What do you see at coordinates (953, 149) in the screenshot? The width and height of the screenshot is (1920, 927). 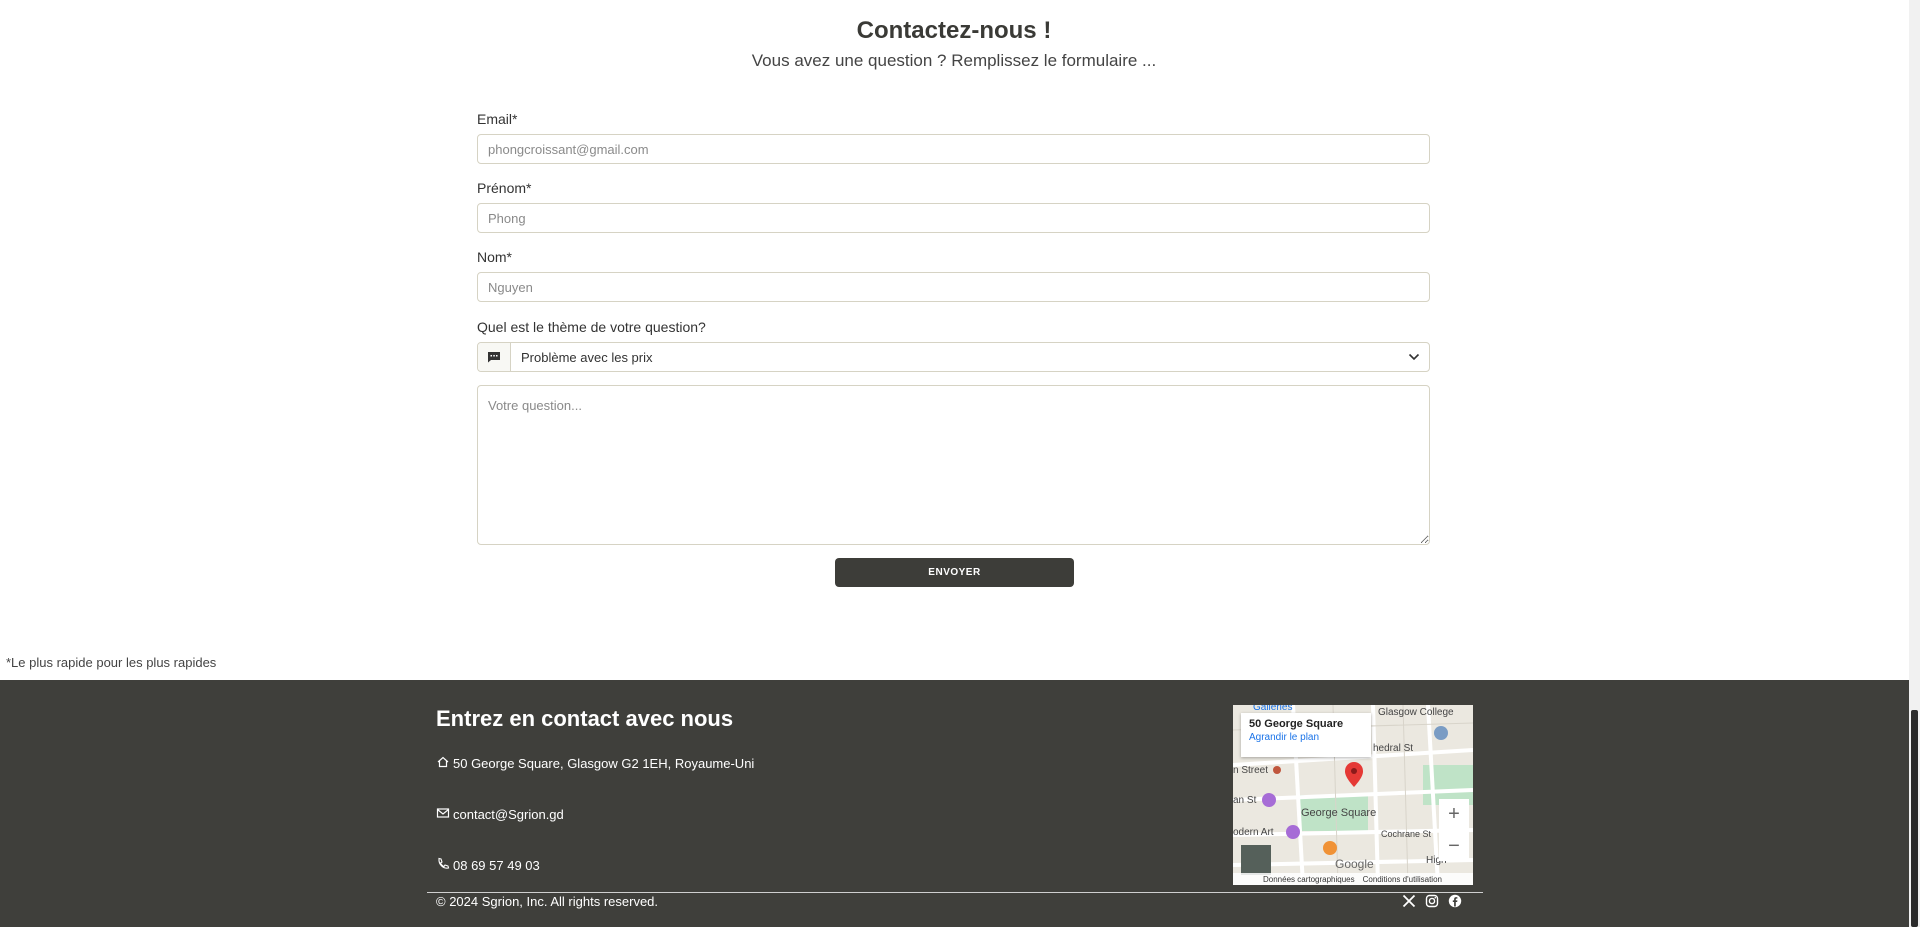 I see `email-field` at bounding box center [953, 149].